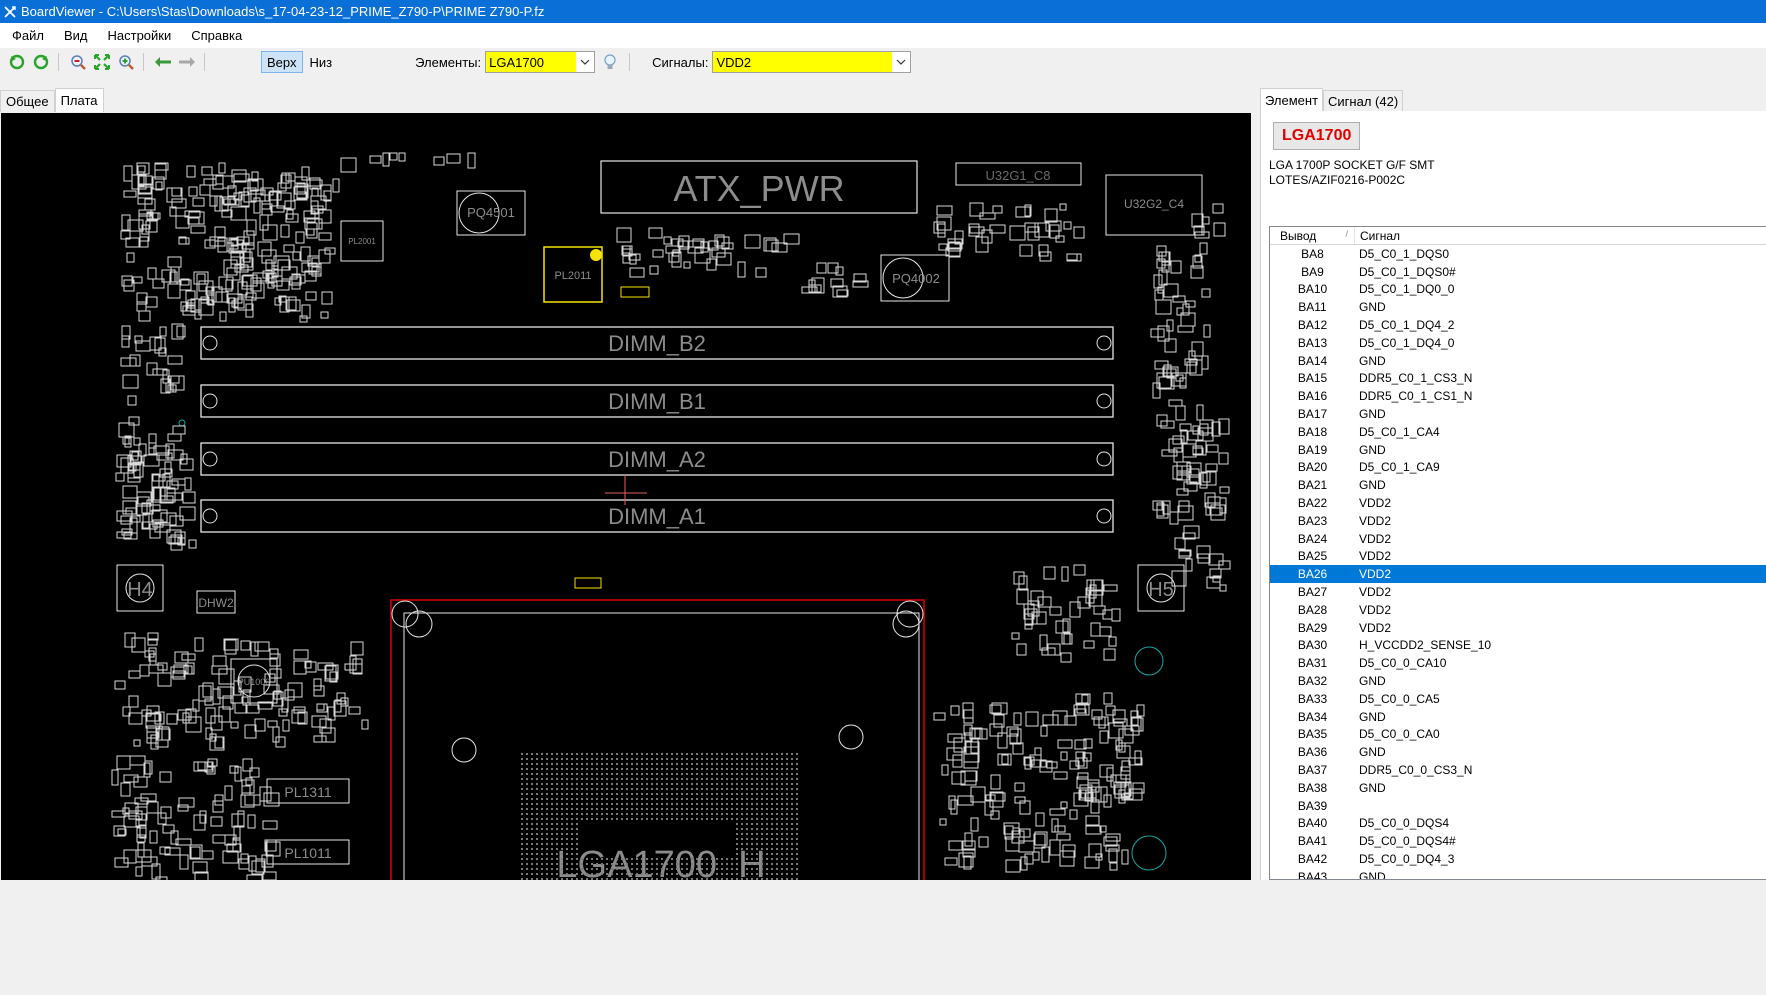 The height and width of the screenshot is (995, 1766). What do you see at coordinates (1518, 610) in the screenshot?
I see `table-row: BA28 VDD2` at bounding box center [1518, 610].